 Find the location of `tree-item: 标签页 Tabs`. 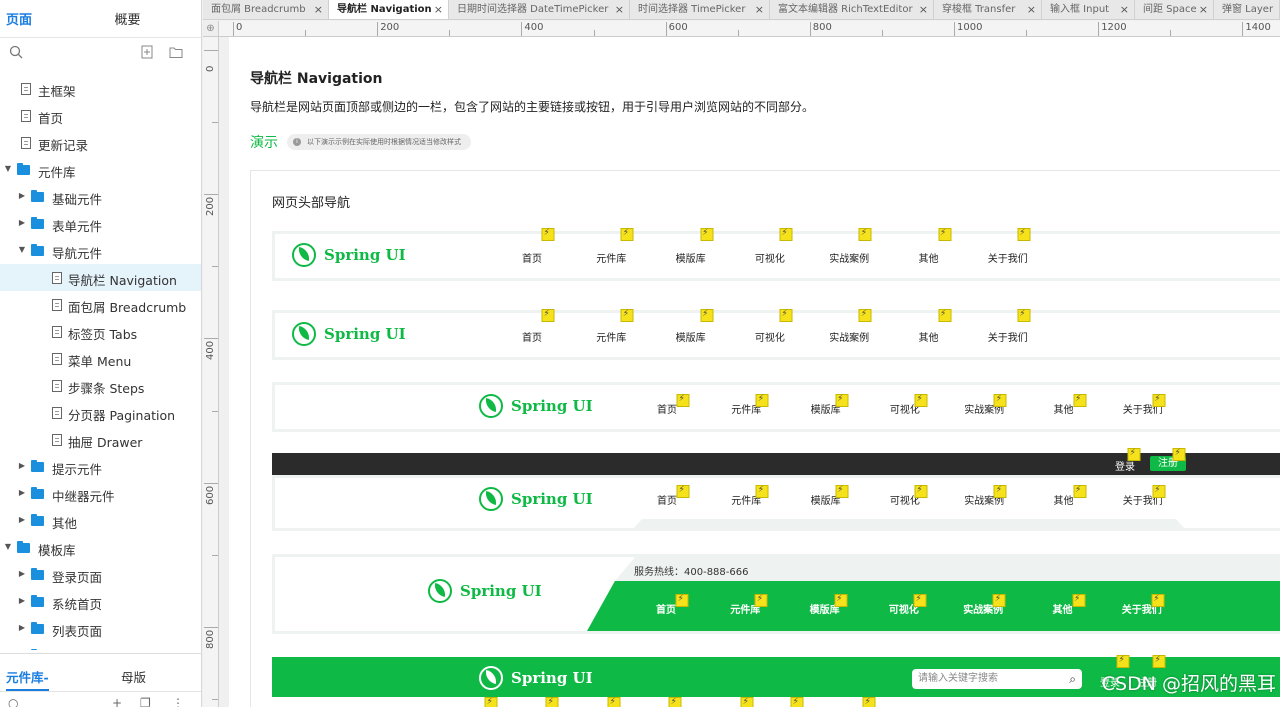

tree-item: 标签页 Tabs is located at coordinates (100, 331).